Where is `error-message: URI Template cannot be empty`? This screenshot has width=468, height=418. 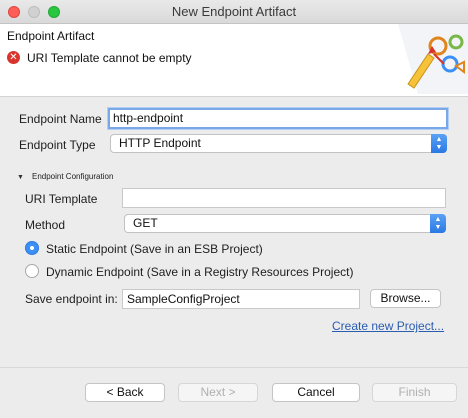
error-message: URI Template cannot be empty is located at coordinates (109, 58).